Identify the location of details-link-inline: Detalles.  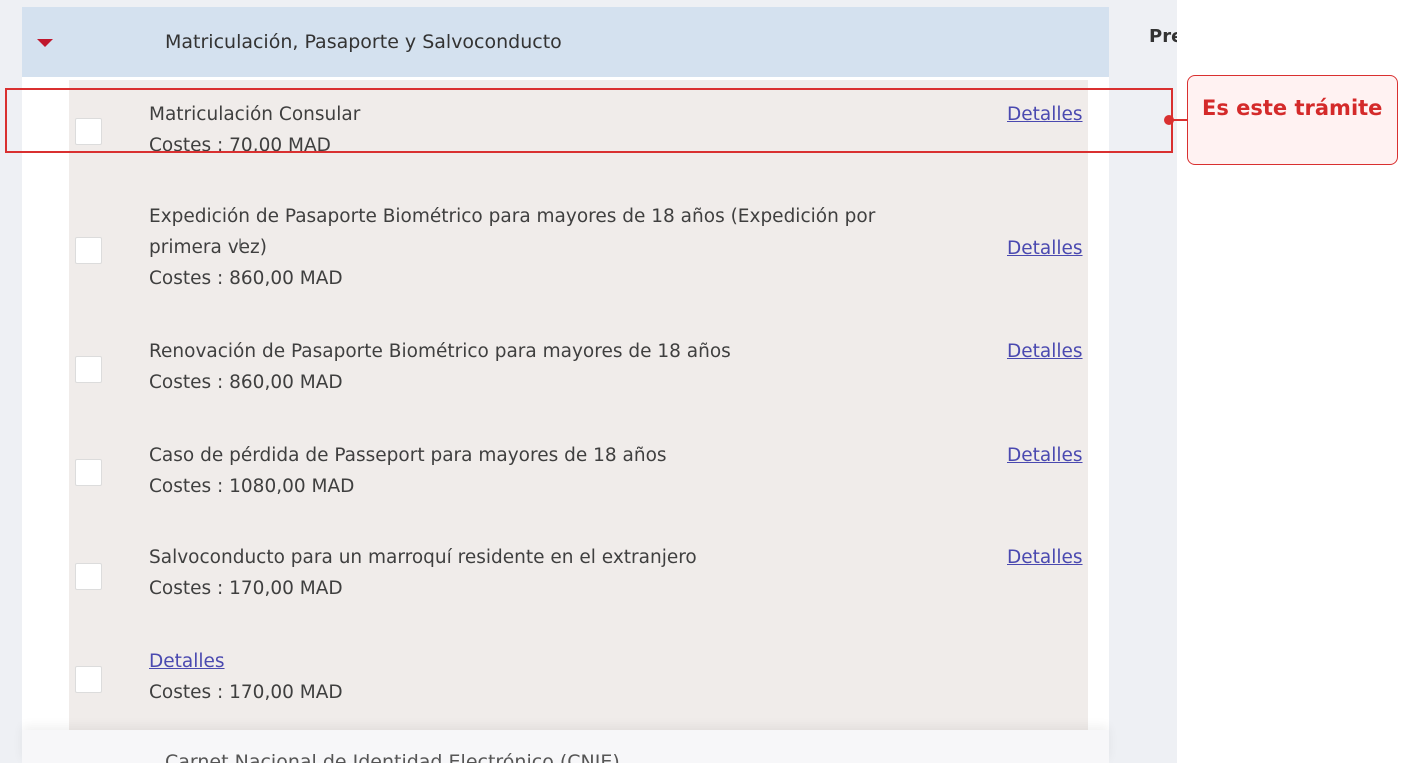
(246, 661).